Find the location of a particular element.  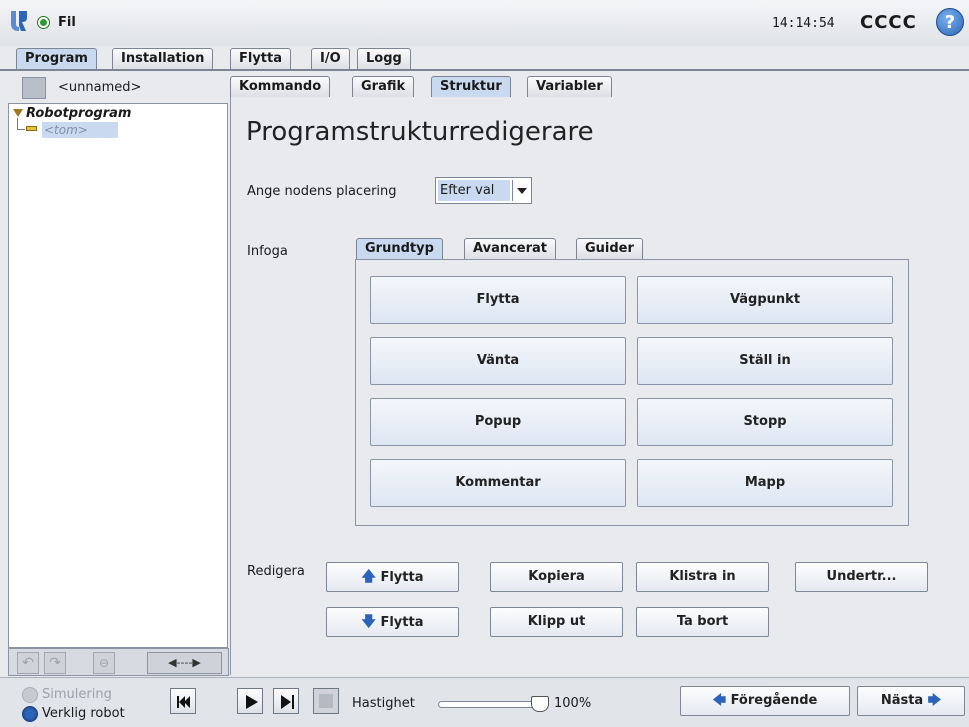

step-icon is located at coordinates (286, 701).